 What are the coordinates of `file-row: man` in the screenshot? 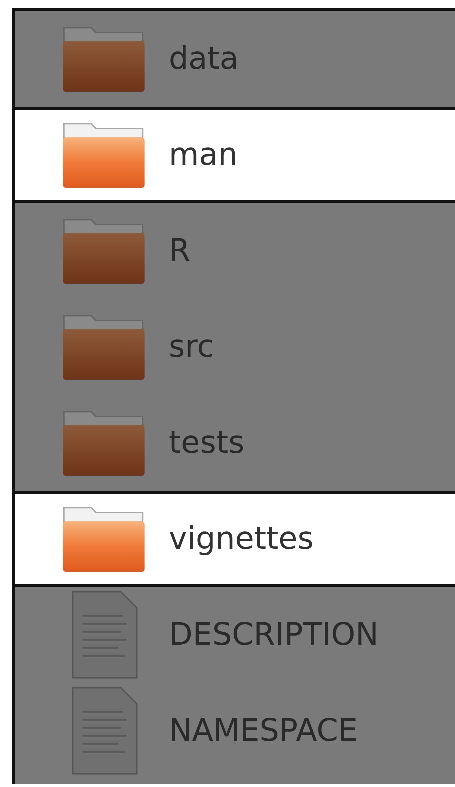 It's located at (235, 155).